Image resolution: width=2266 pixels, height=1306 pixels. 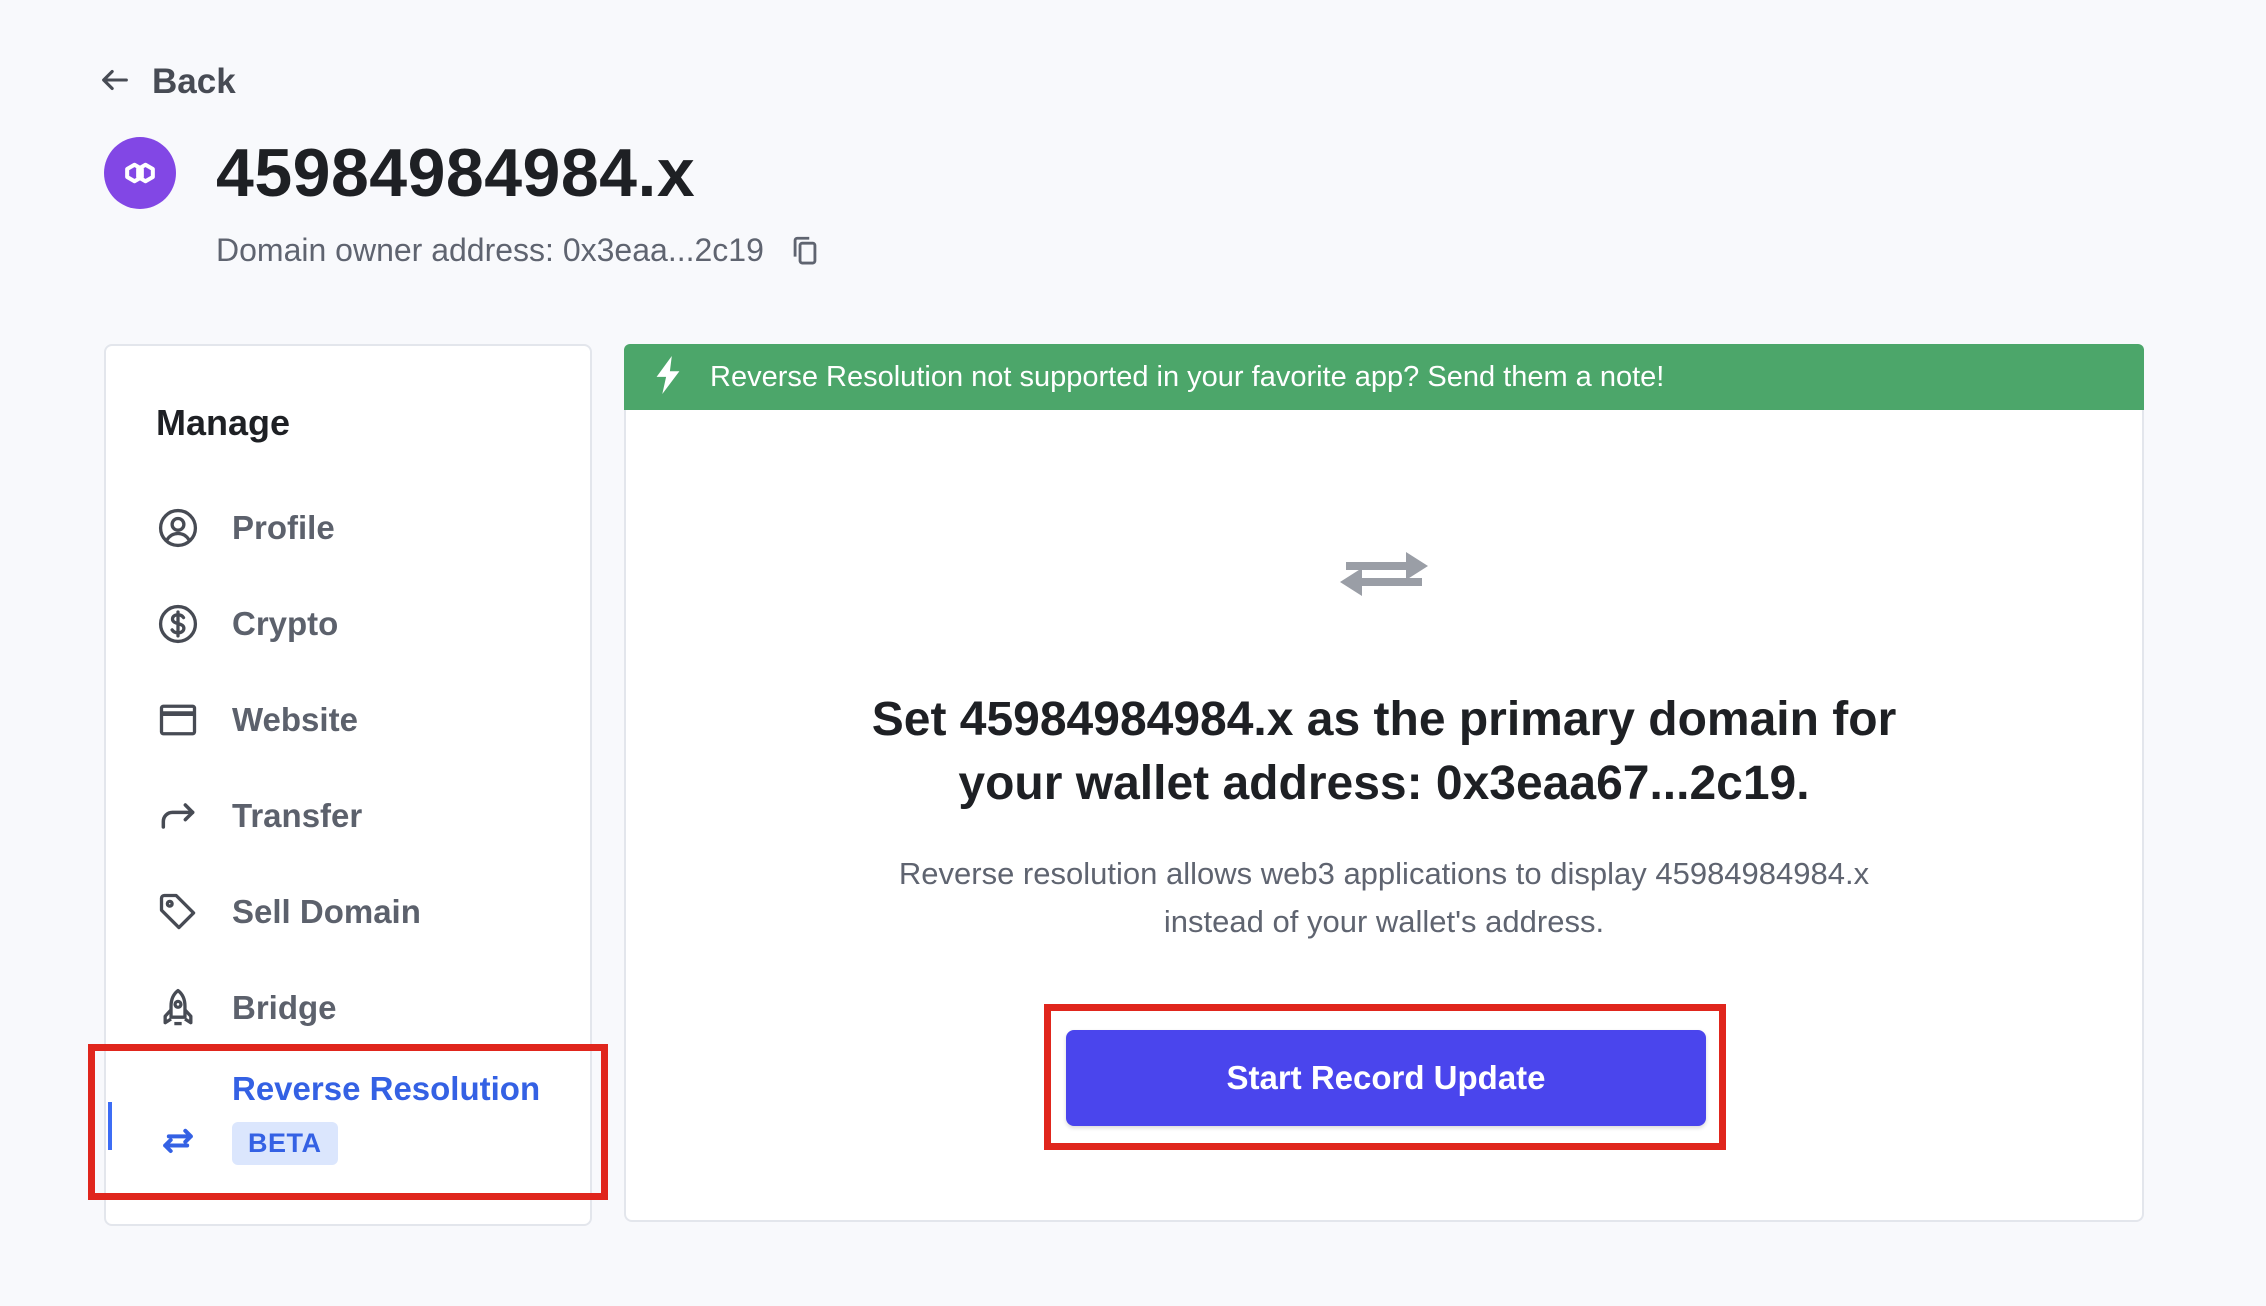 What do you see at coordinates (110, 1126) in the screenshot?
I see `active-indicator` at bounding box center [110, 1126].